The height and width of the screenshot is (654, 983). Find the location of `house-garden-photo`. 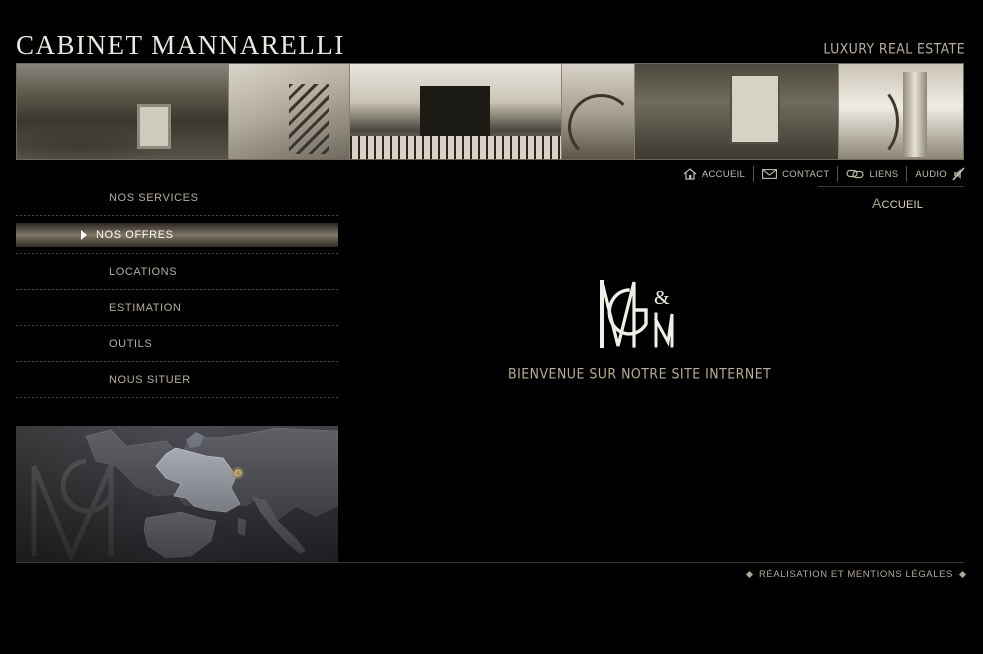

house-garden-photo is located at coordinates (123, 111).